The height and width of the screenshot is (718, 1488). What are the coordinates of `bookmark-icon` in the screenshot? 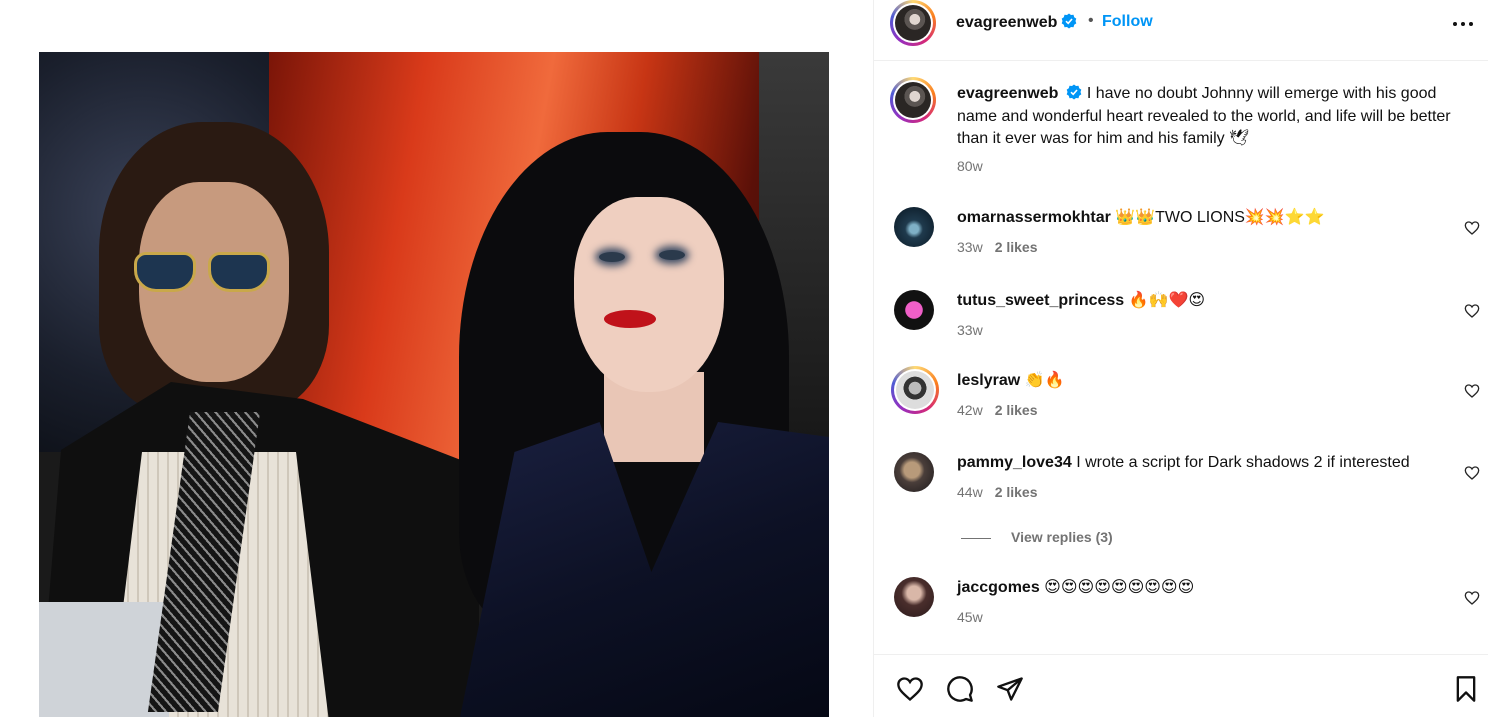 It's located at (1466, 689).